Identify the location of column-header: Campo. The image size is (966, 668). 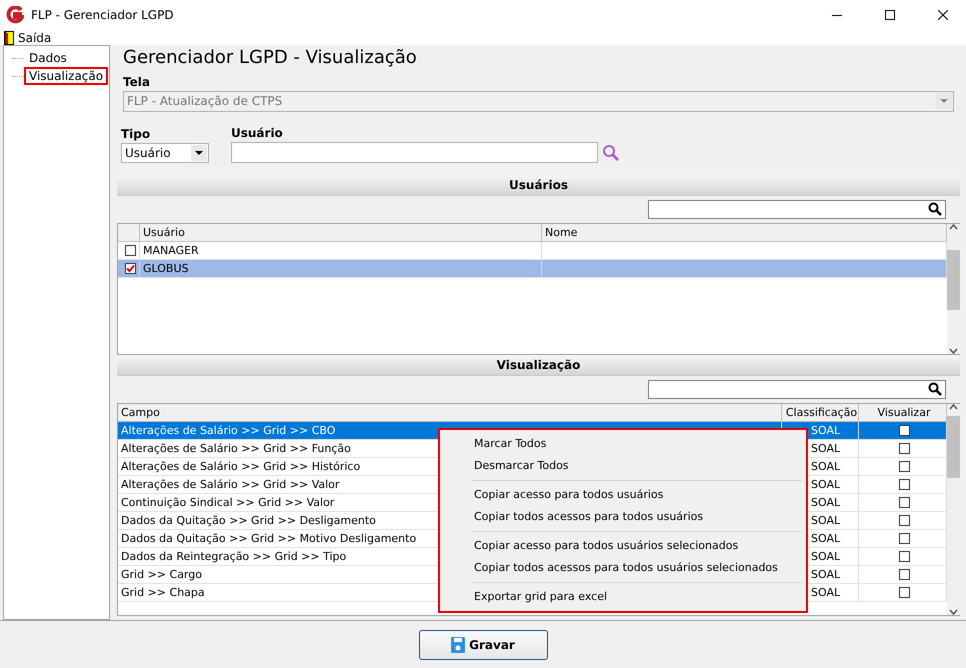
(450, 412).